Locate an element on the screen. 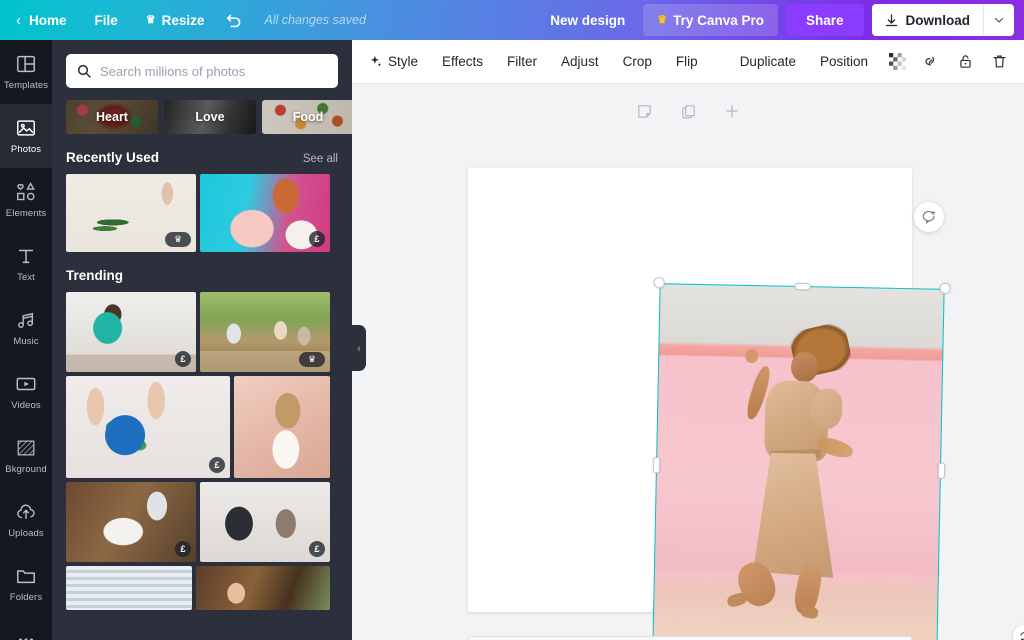  page-notes-button is located at coordinates (644, 111).